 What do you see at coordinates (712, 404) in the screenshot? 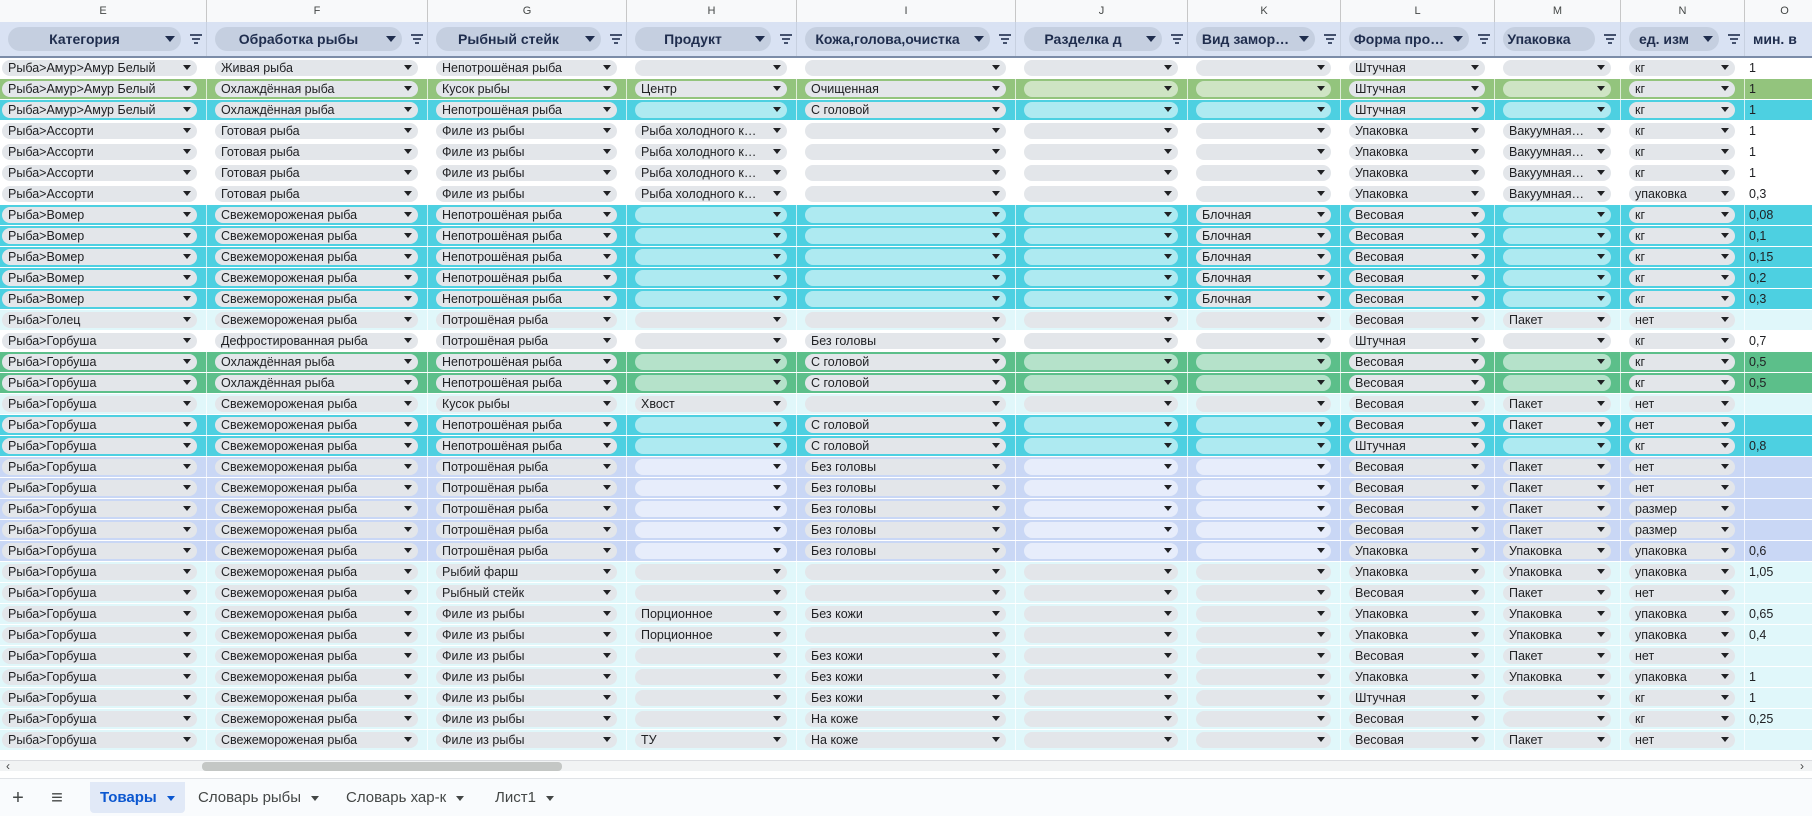
I see `table-cell: Хвост` at bounding box center [712, 404].